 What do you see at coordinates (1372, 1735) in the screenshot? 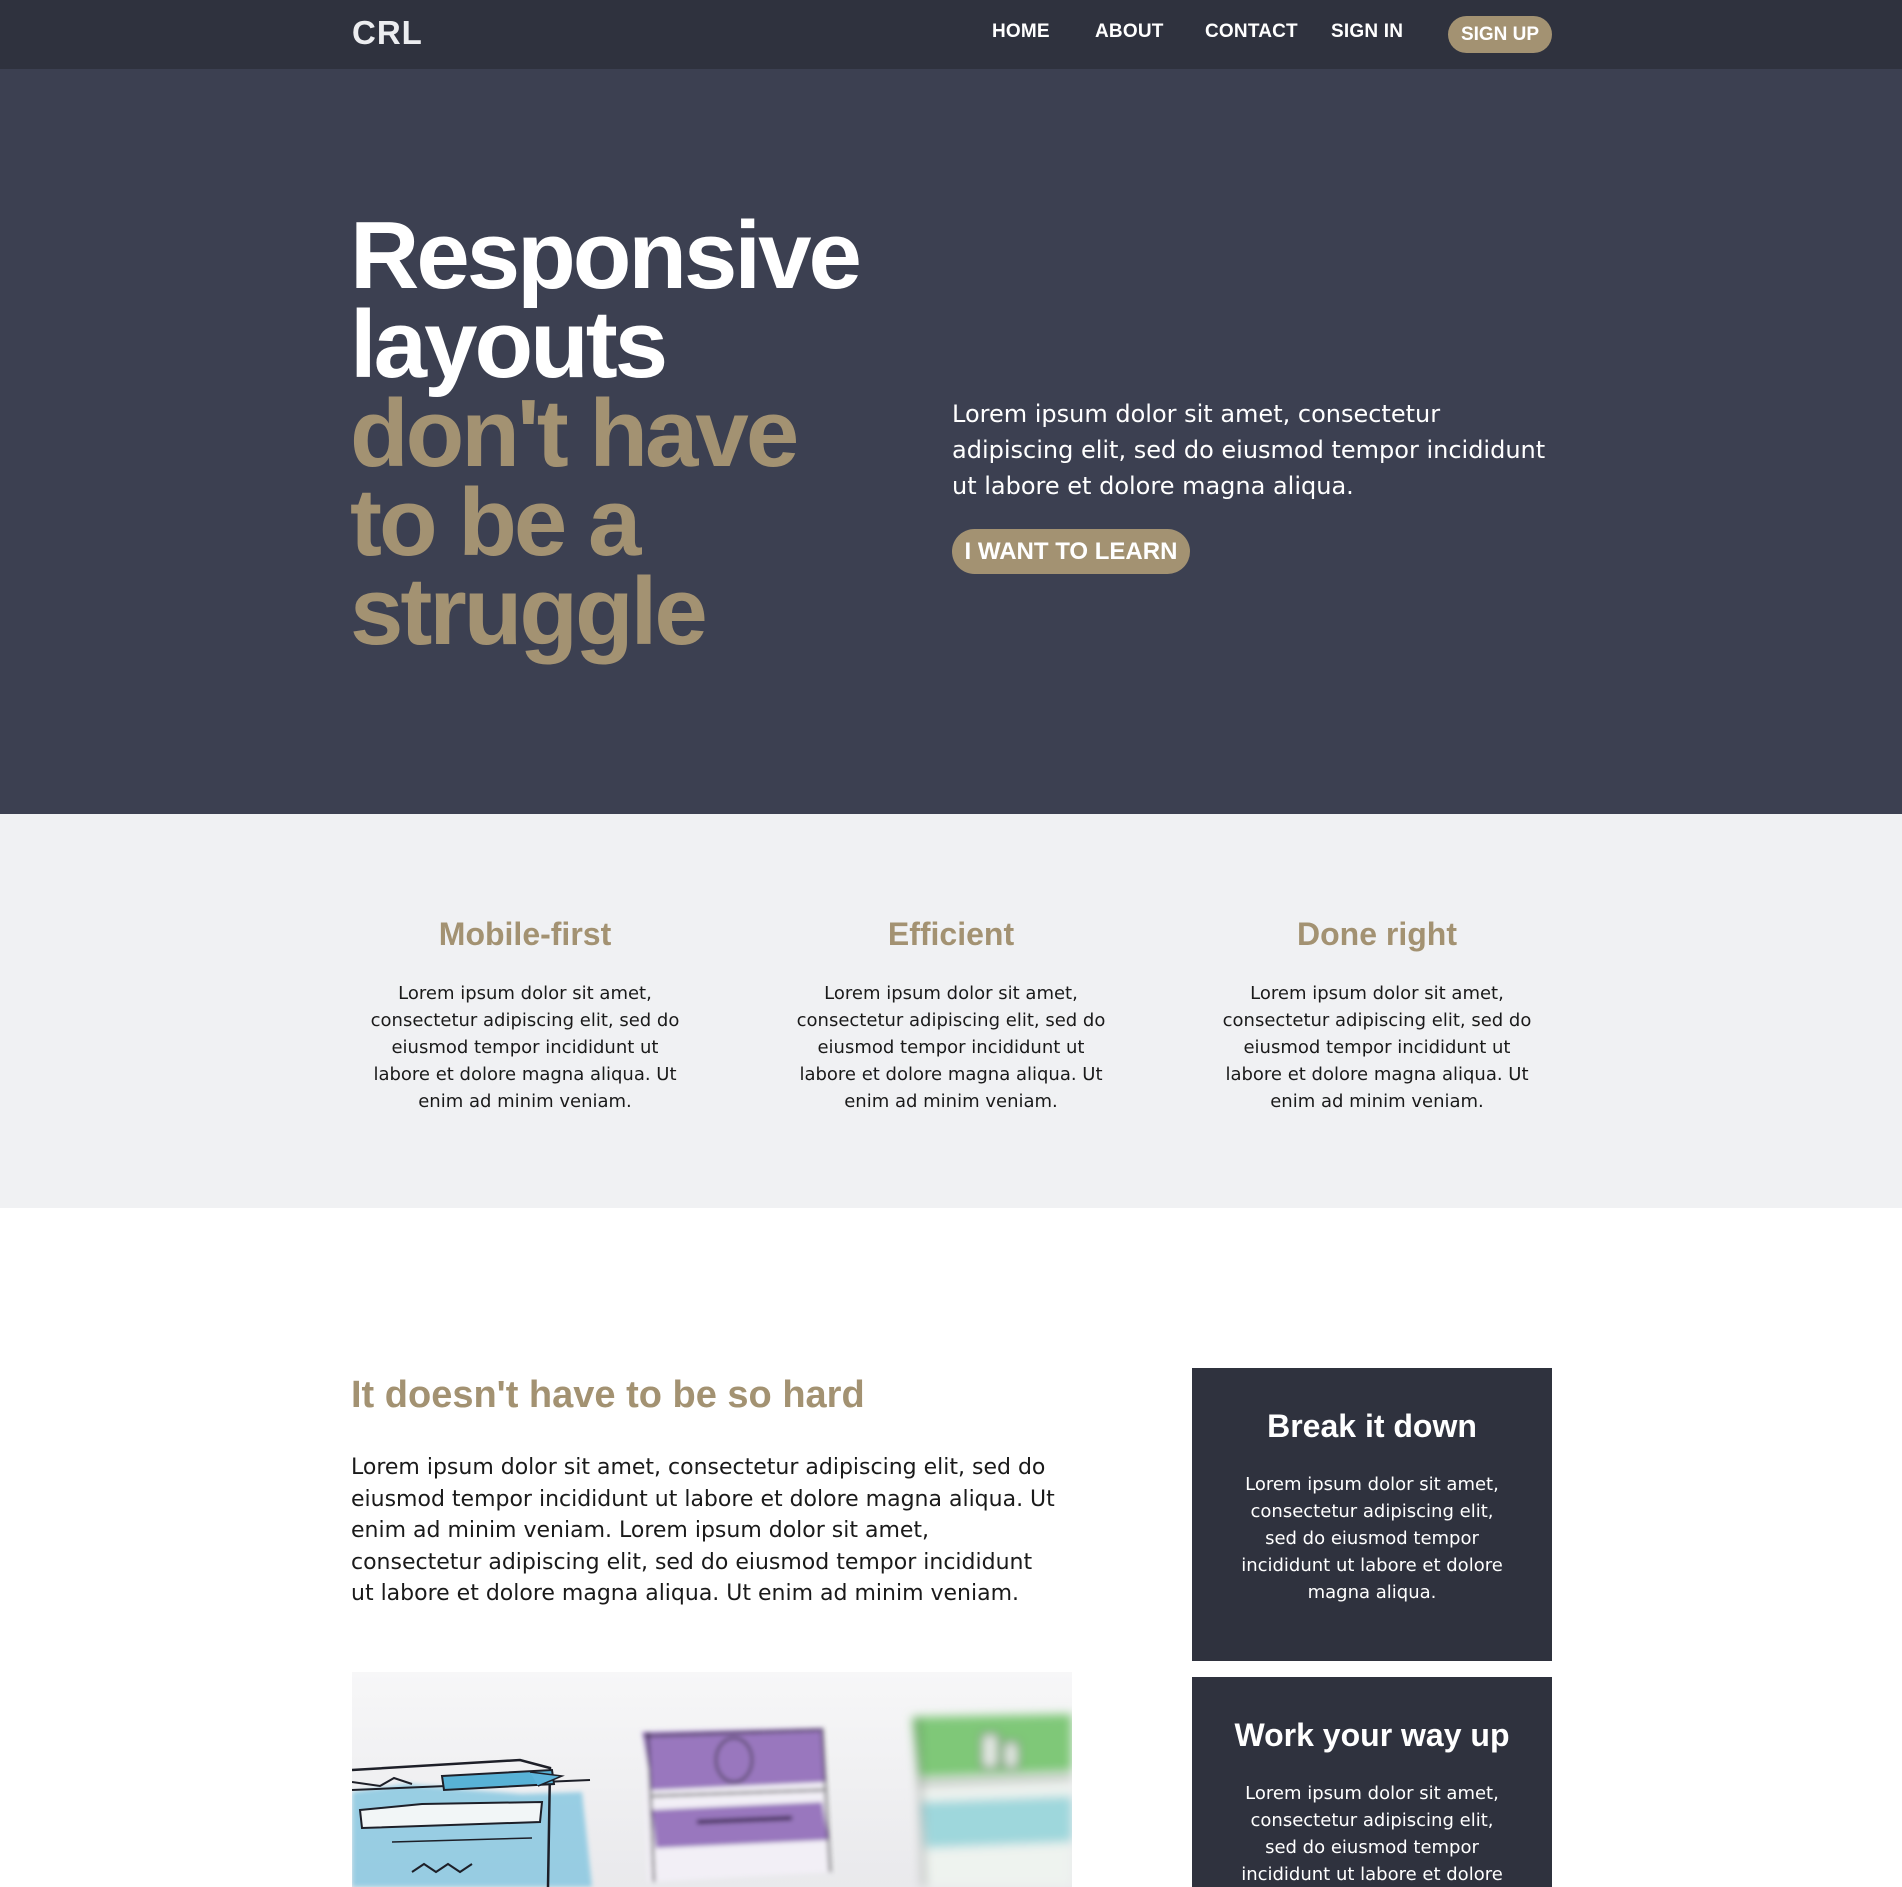
I see `card-title: Work your way up` at bounding box center [1372, 1735].